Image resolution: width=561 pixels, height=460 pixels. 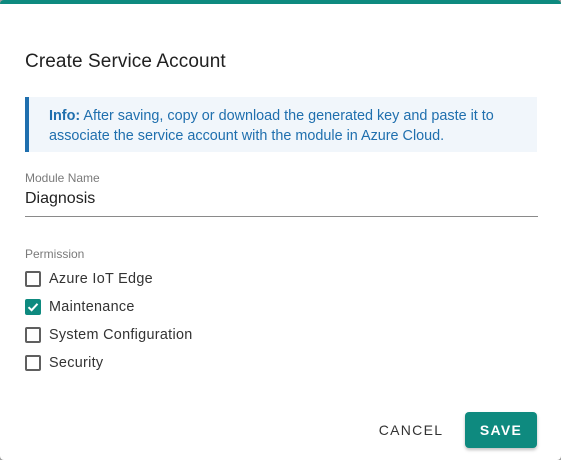 I want to click on info-prefix: Info:, so click(x=65, y=116).